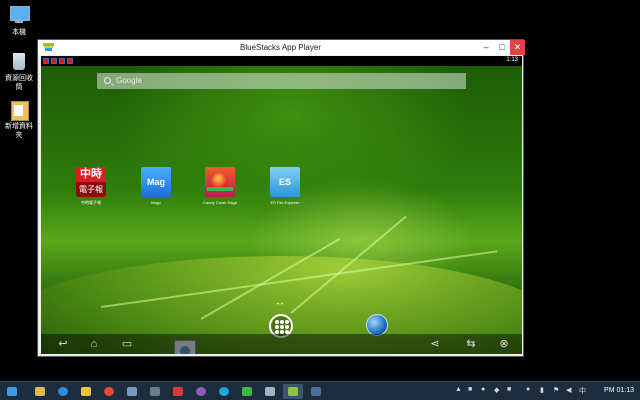  Describe the element at coordinates (63, 344) in the screenshot. I see `back-button: ↩` at that location.